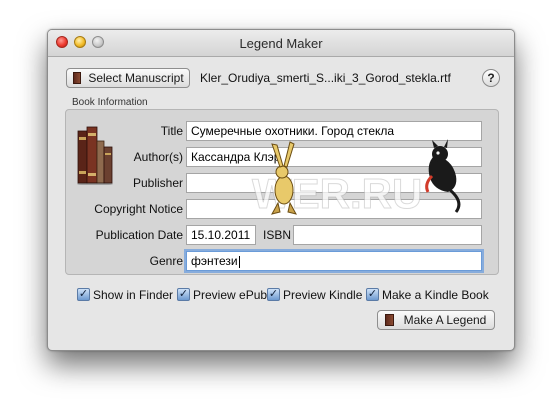 The height and width of the screenshot is (420, 560). I want to click on make-a-legend-button: Make A Legend, so click(436, 320).